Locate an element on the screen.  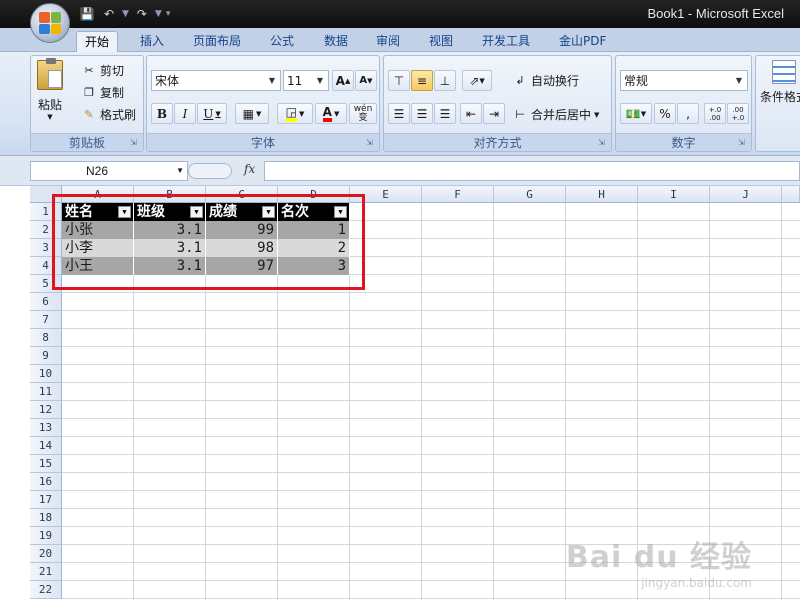
save-icon: 💾 is located at coordinates (87, 14).